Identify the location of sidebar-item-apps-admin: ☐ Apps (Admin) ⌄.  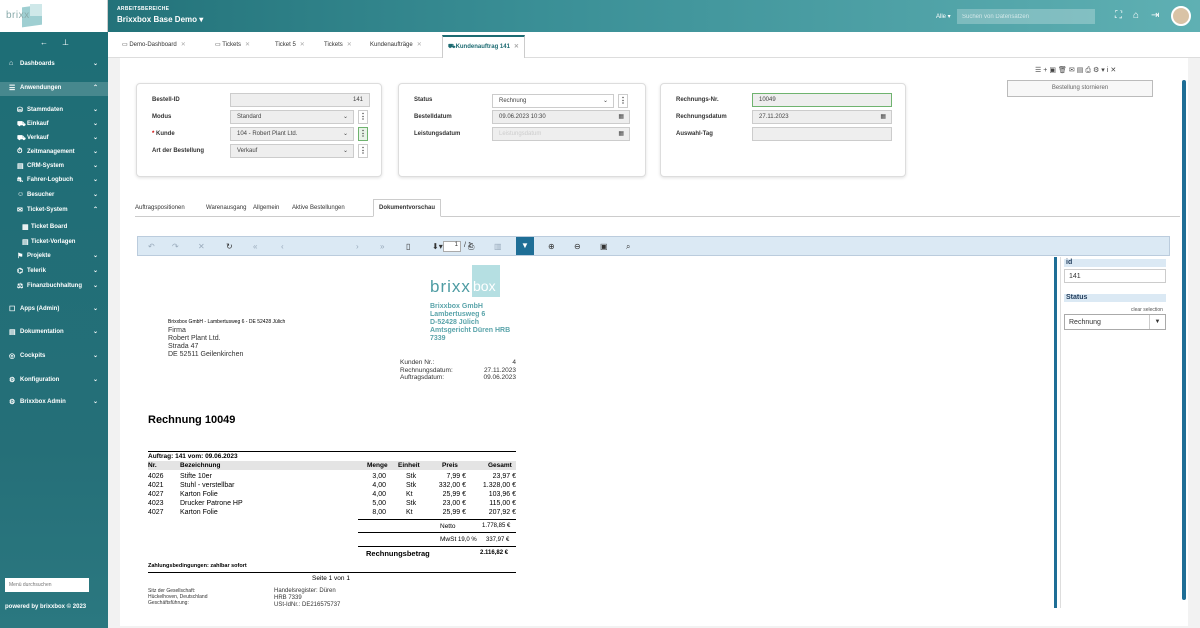
(54, 310).